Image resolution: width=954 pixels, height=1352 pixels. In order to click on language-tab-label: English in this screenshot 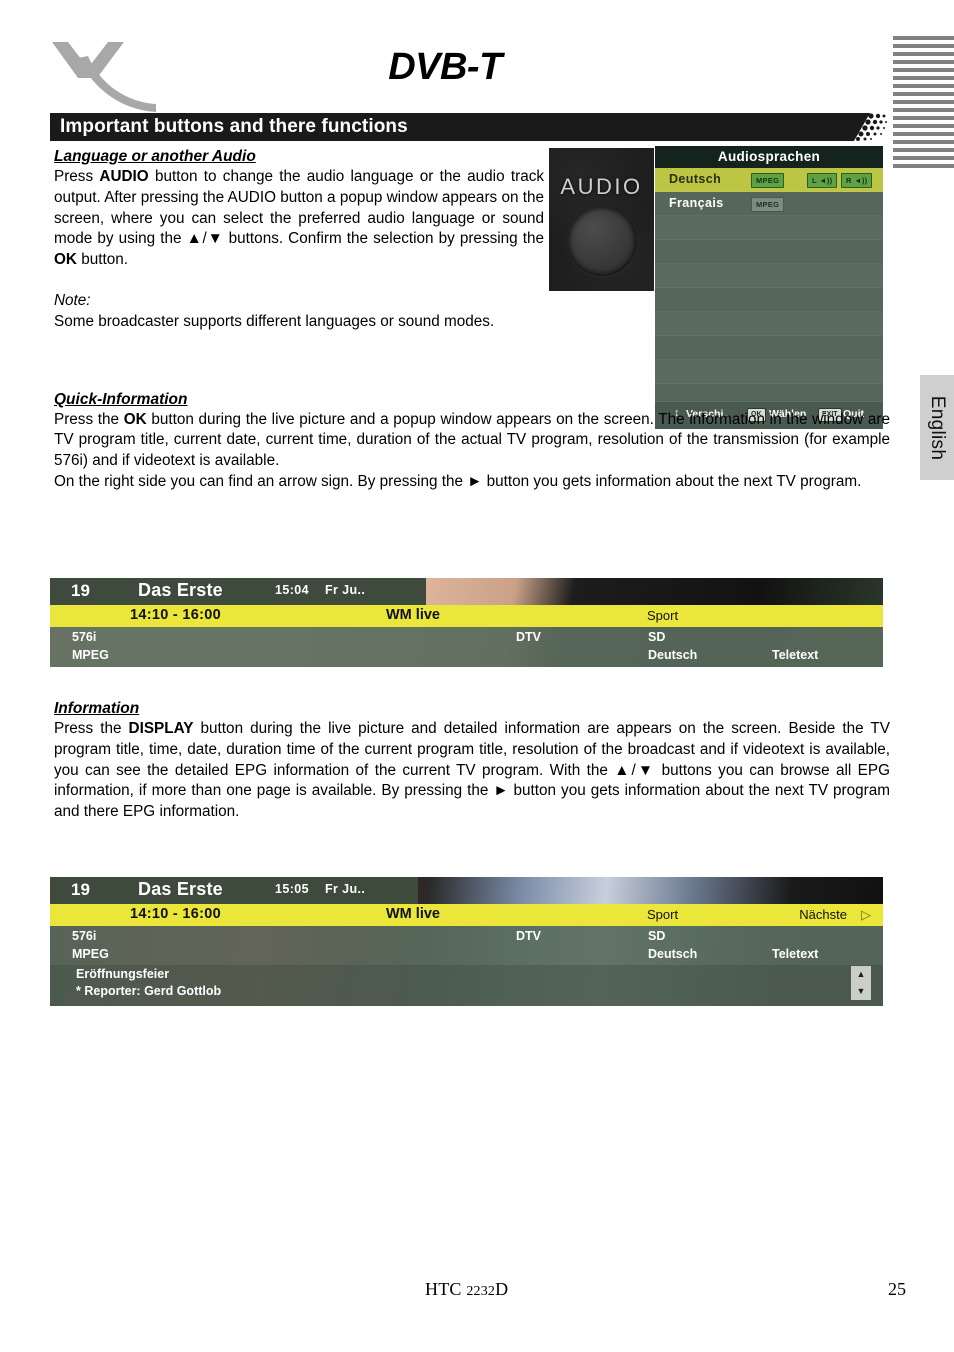, I will do `click(937, 427)`.